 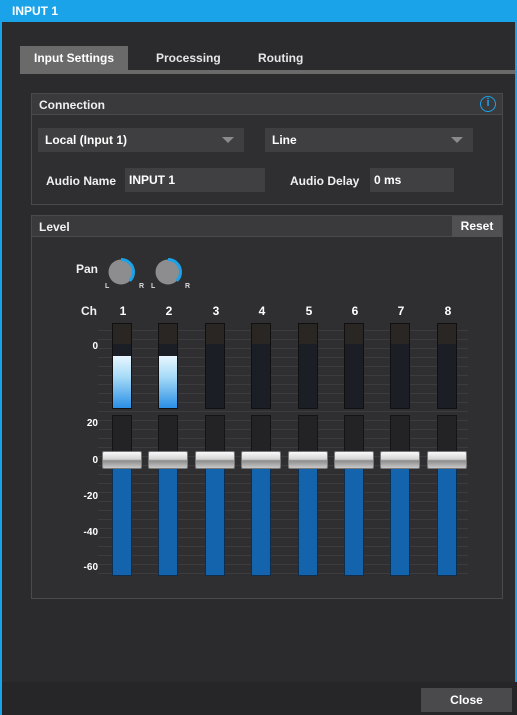 What do you see at coordinates (215, 435) in the screenshot?
I see `channel-3-fader-headroom` at bounding box center [215, 435].